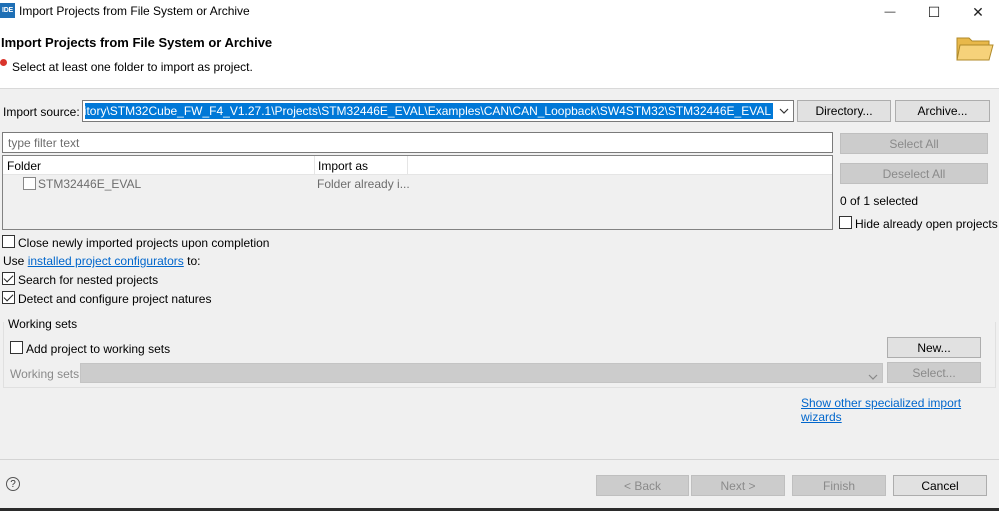  I want to click on minimize-icon: —, so click(890, 12).